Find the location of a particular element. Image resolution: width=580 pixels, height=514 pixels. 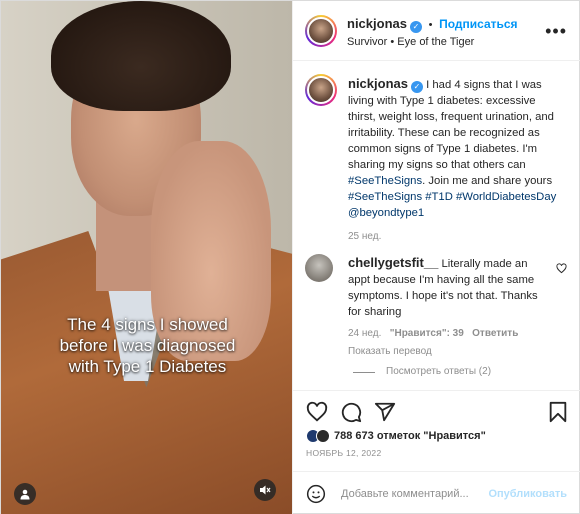

caption-line: The 4 signs I showed is located at coordinates (147, 324).